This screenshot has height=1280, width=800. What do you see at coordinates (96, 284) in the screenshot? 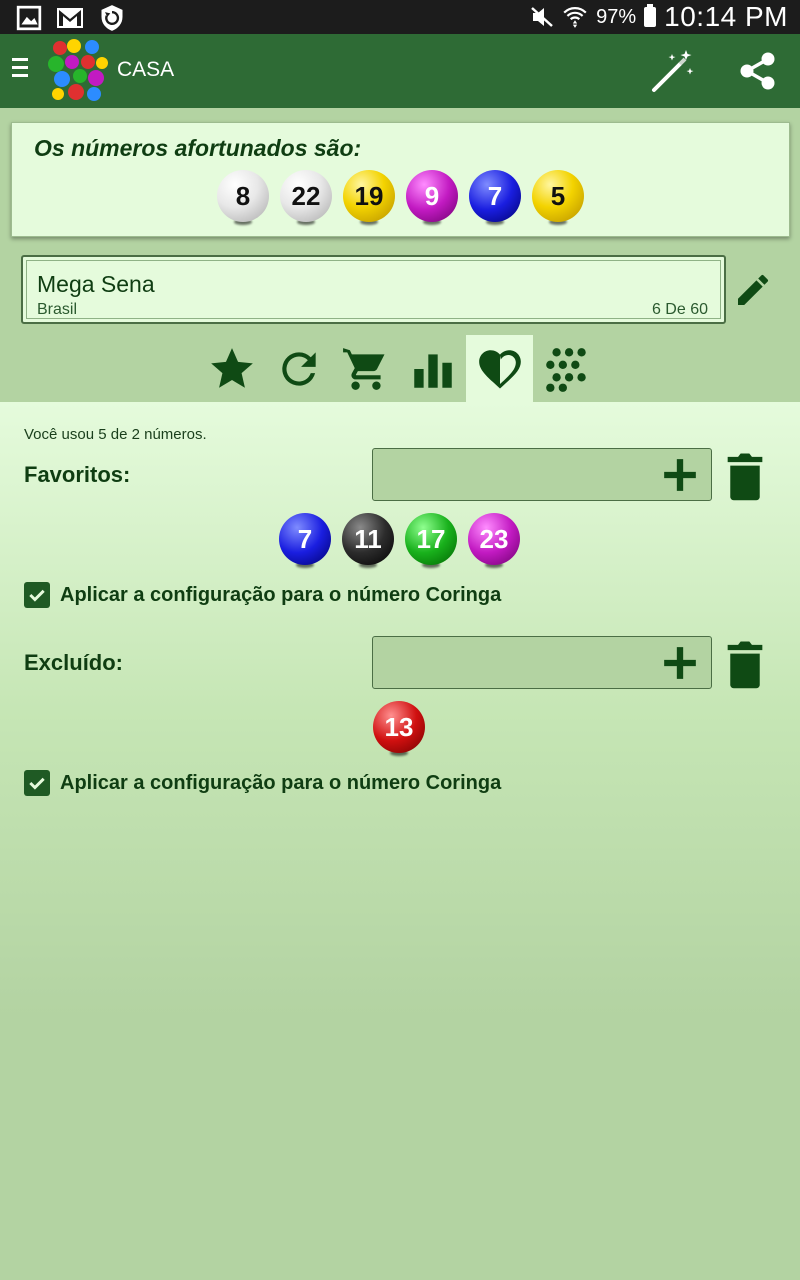
I see `game-name: Mega Sena` at bounding box center [96, 284].